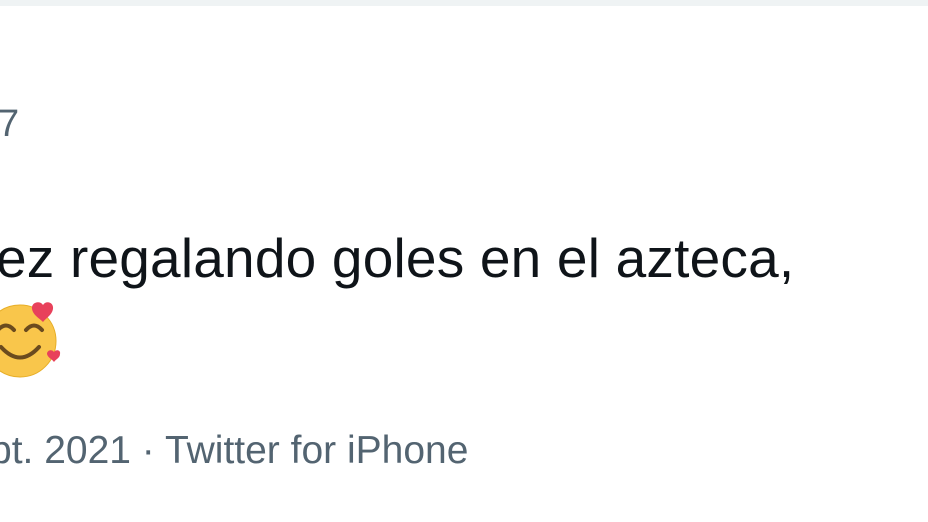 The height and width of the screenshot is (522, 928). I want to click on top-divider, so click(464, 3).